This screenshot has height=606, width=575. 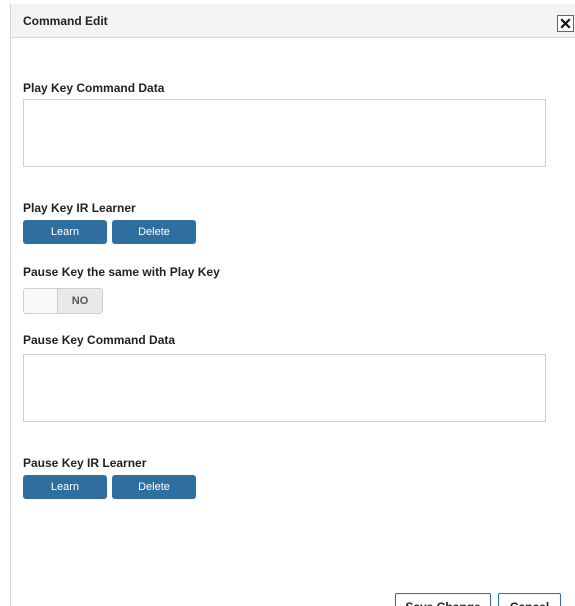 I want to click on play-command-label: Play Key Command Data, so click(x=94, y=88).